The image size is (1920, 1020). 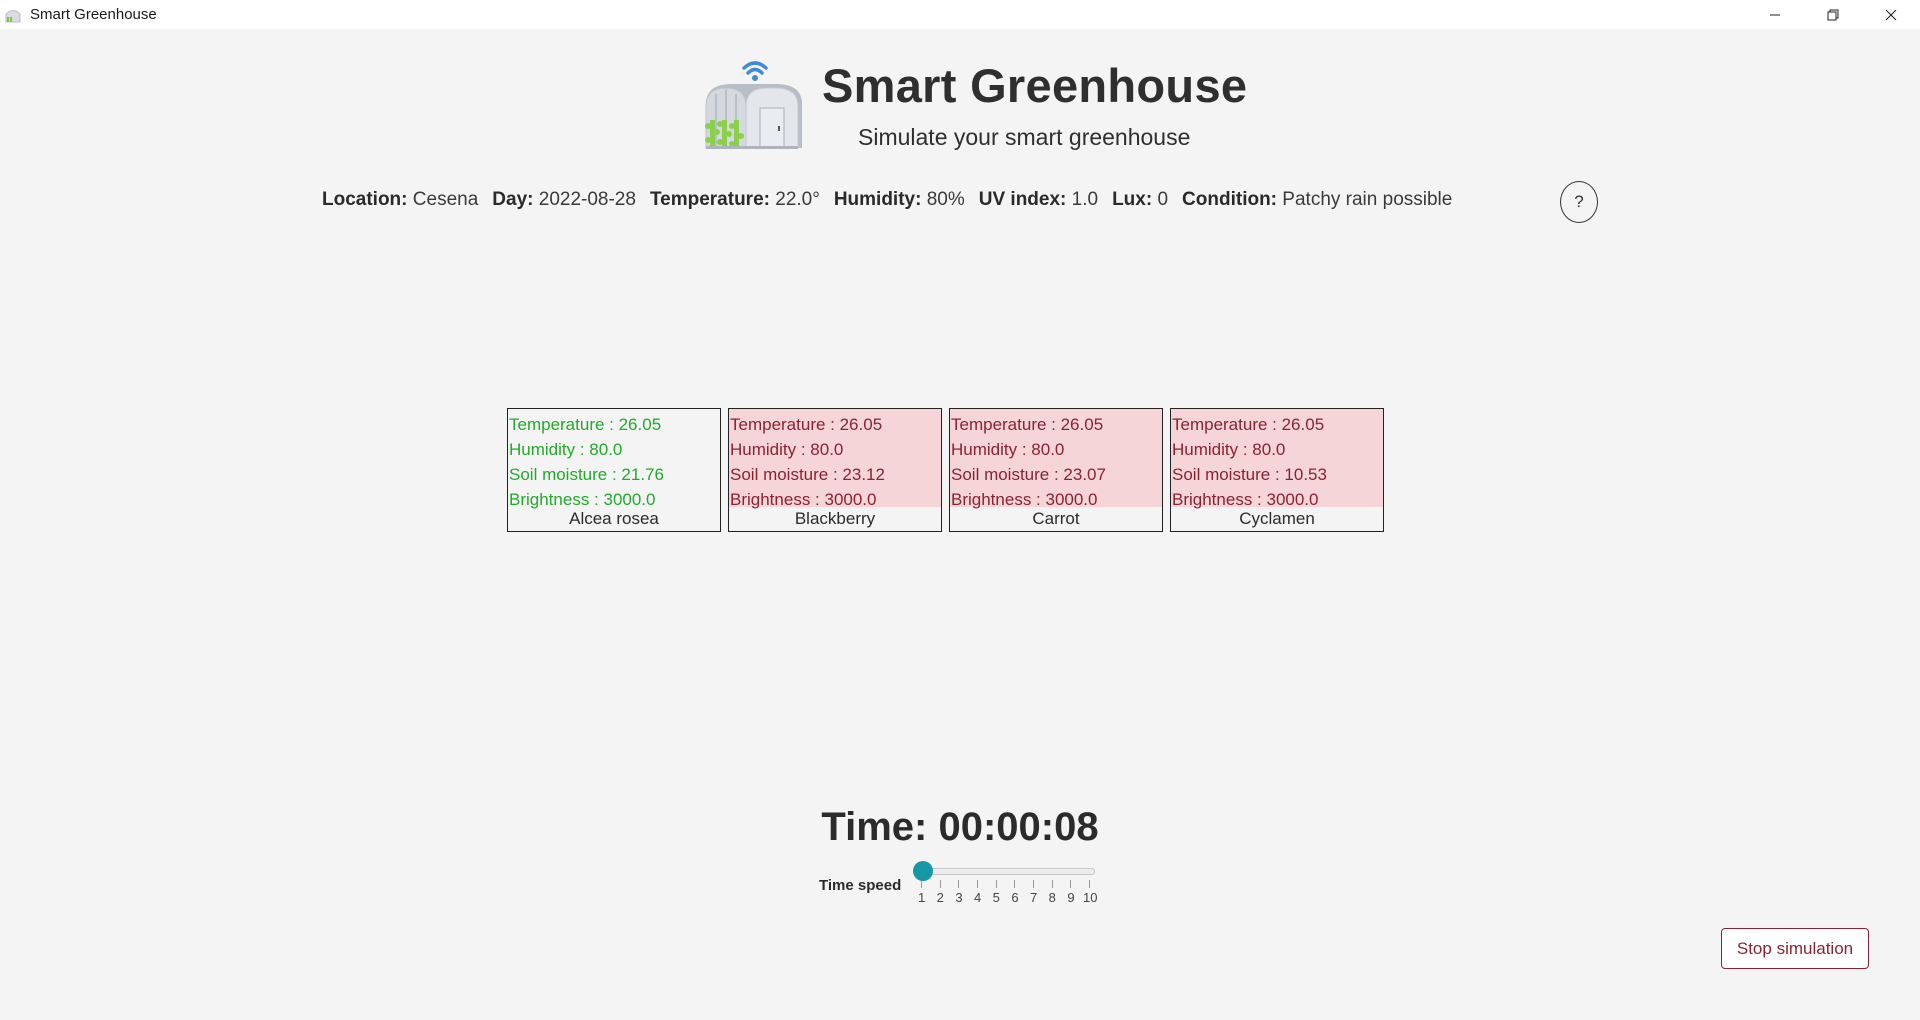 What do you see at coordinates (513, 199) in the screenshot?
I see `day-label: Day:` at bounding box center [513, 199].